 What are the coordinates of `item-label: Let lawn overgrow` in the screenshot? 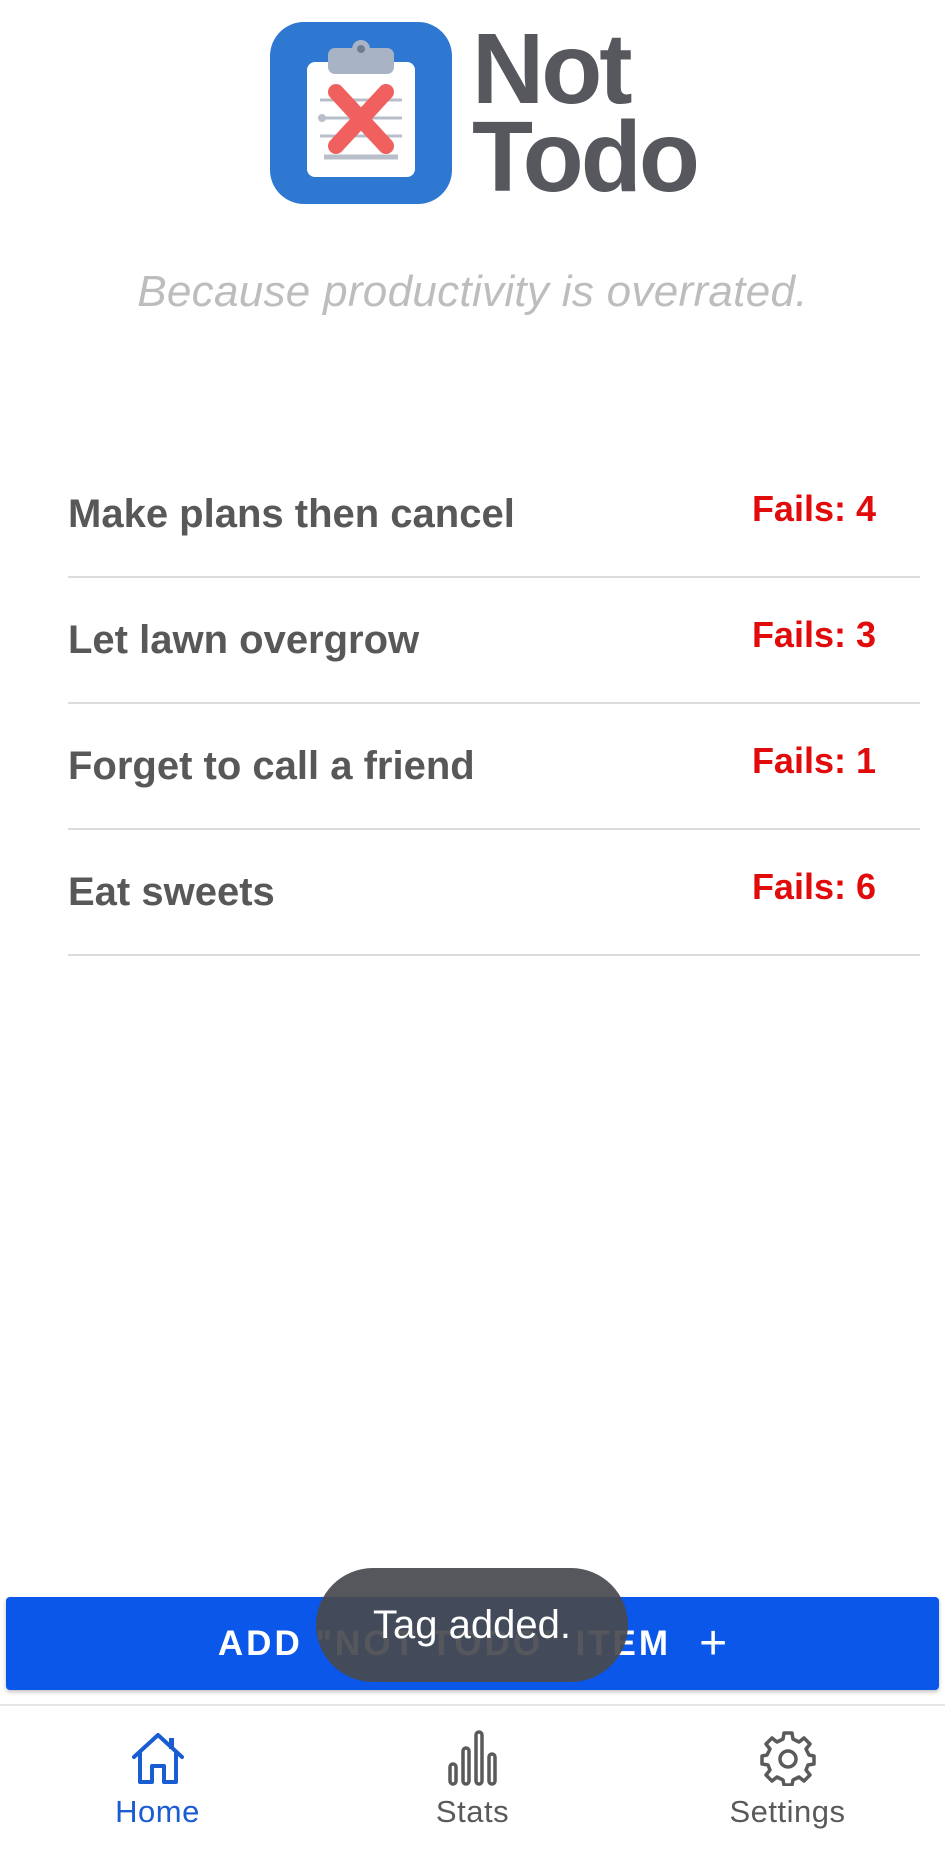 It's located at (244, 640).